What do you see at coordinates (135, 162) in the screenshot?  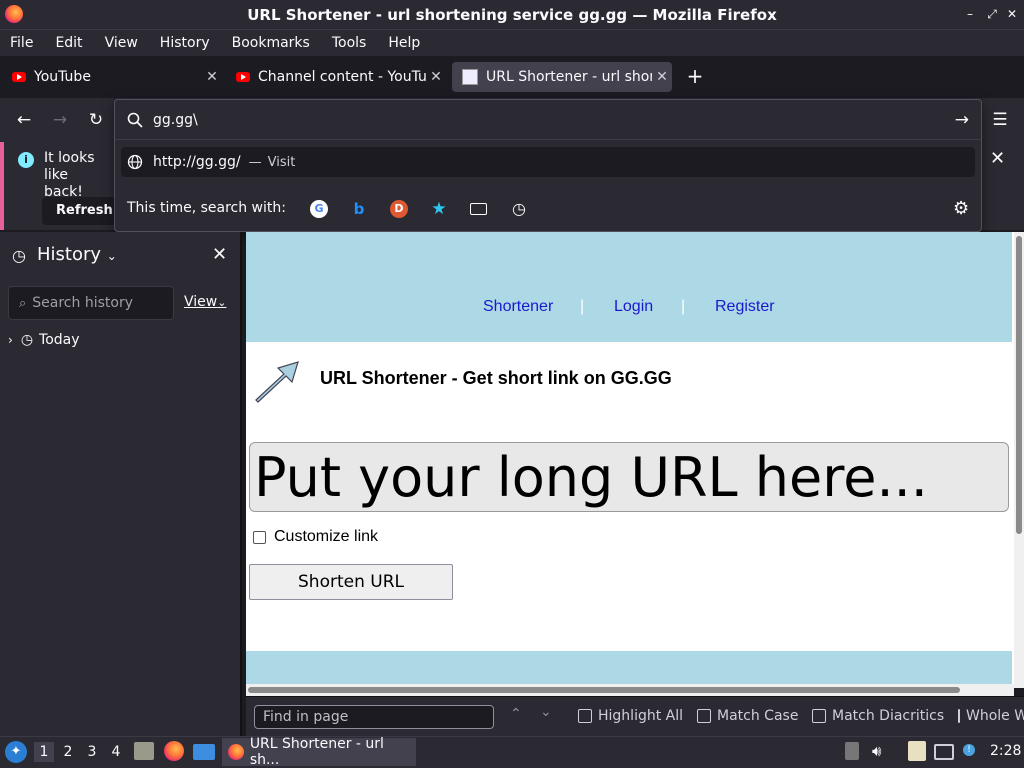 I see `globe-icon` at bounding box center [135, 162].